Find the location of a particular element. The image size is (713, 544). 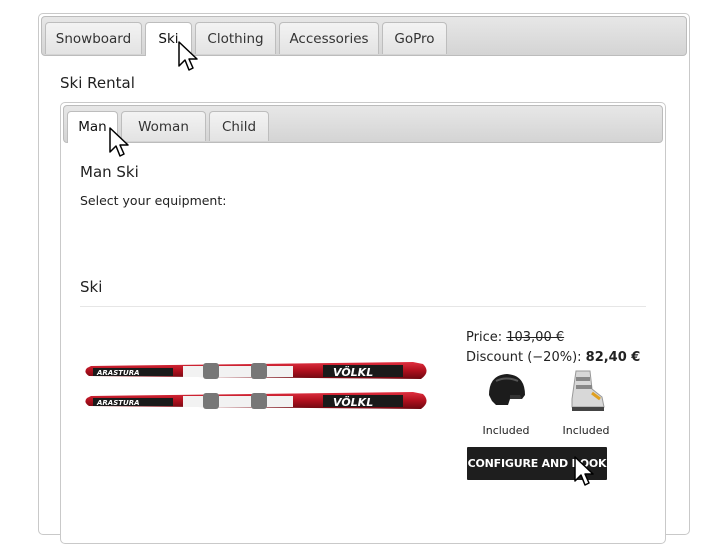

tab-ski: Ski is located at coordinates (168, 39).